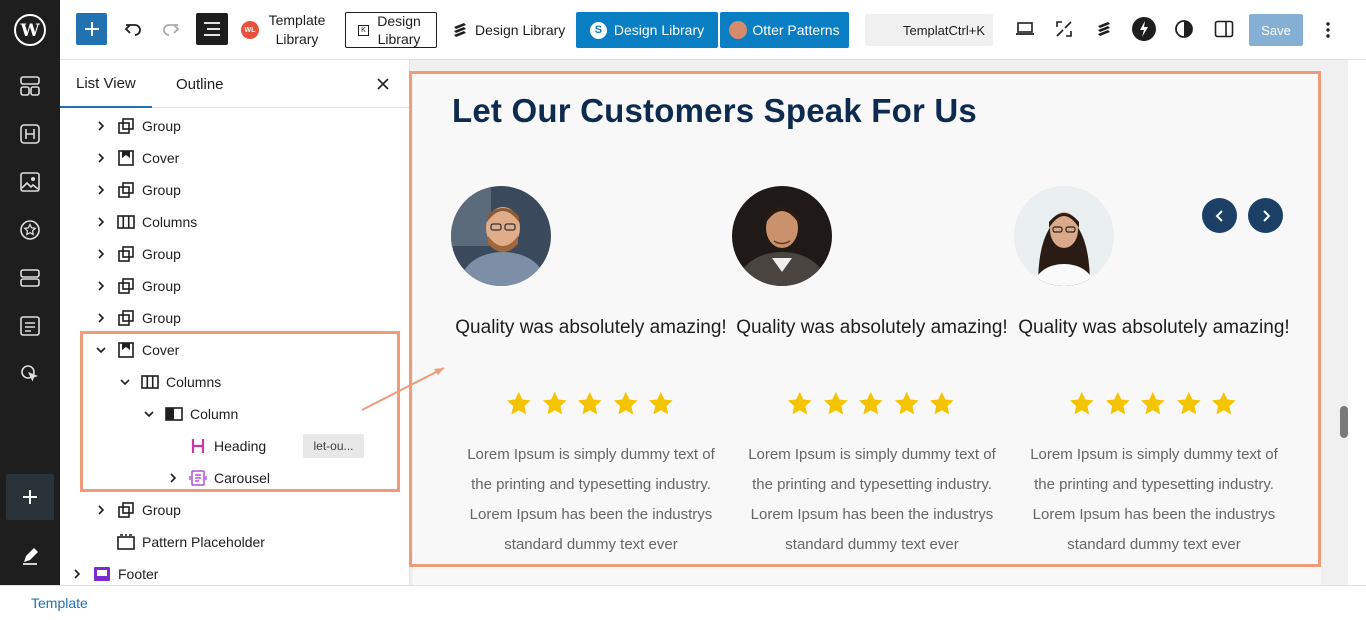 The image size is (1366, 620). Describe the element at coordinates (170, 222) in the screenshot. I see `list-item-label: Columns` at that location.